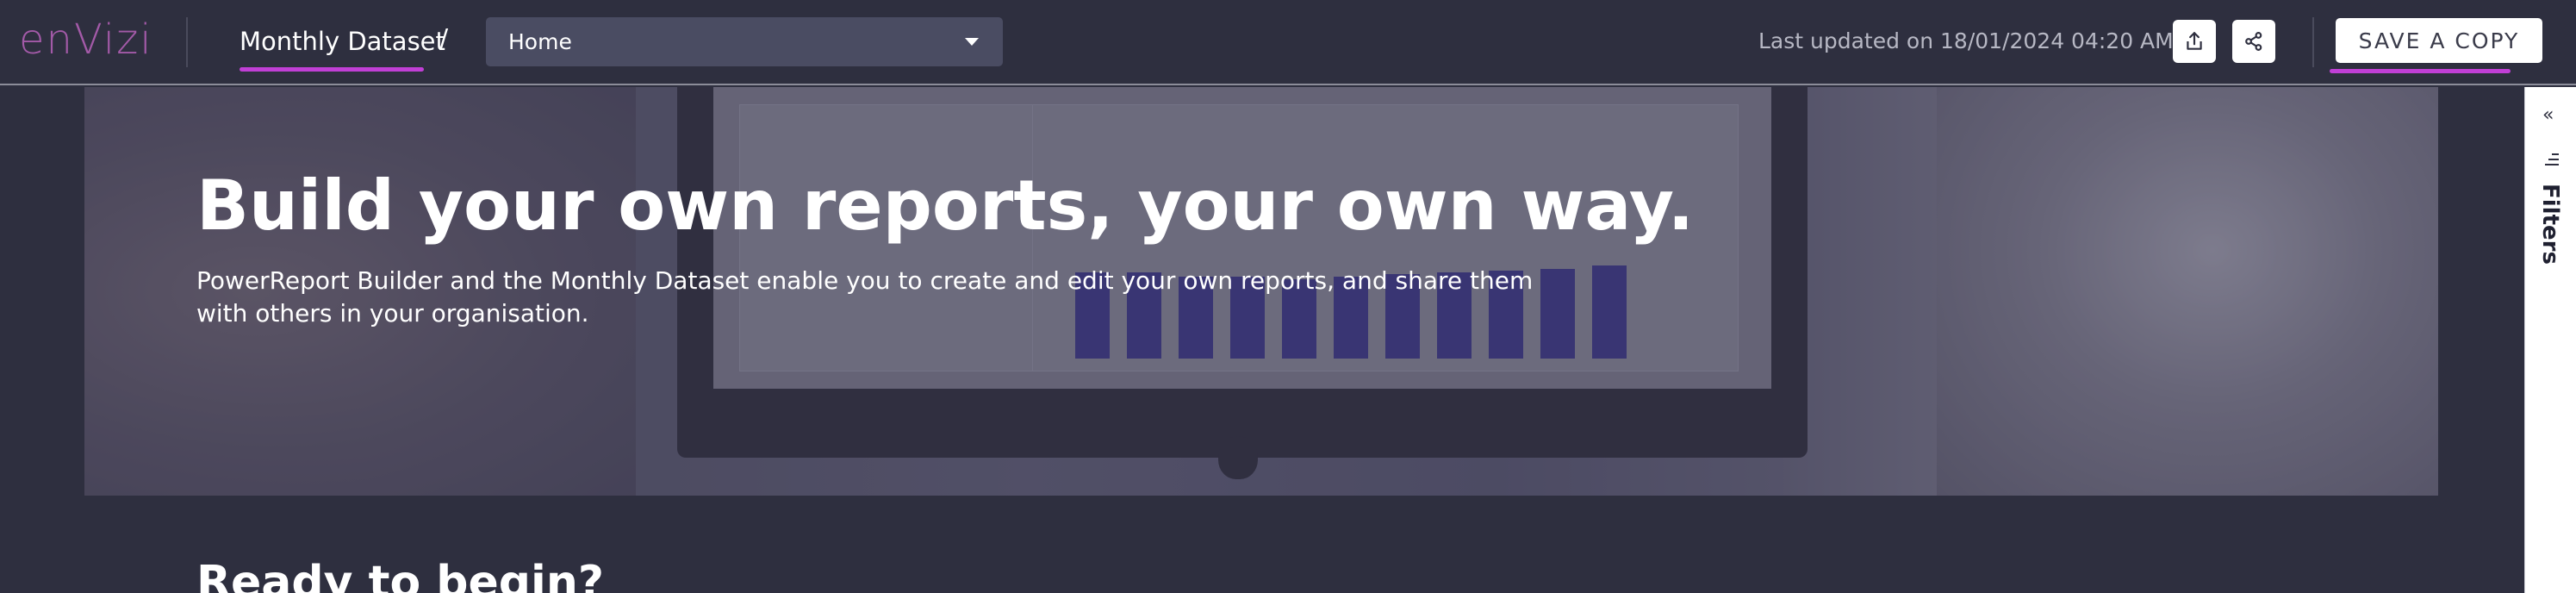  Describe the element at coordinates (2439, 40) in the screenshot. I see `save-a-copy-button: SAVE A COPY` at that location.